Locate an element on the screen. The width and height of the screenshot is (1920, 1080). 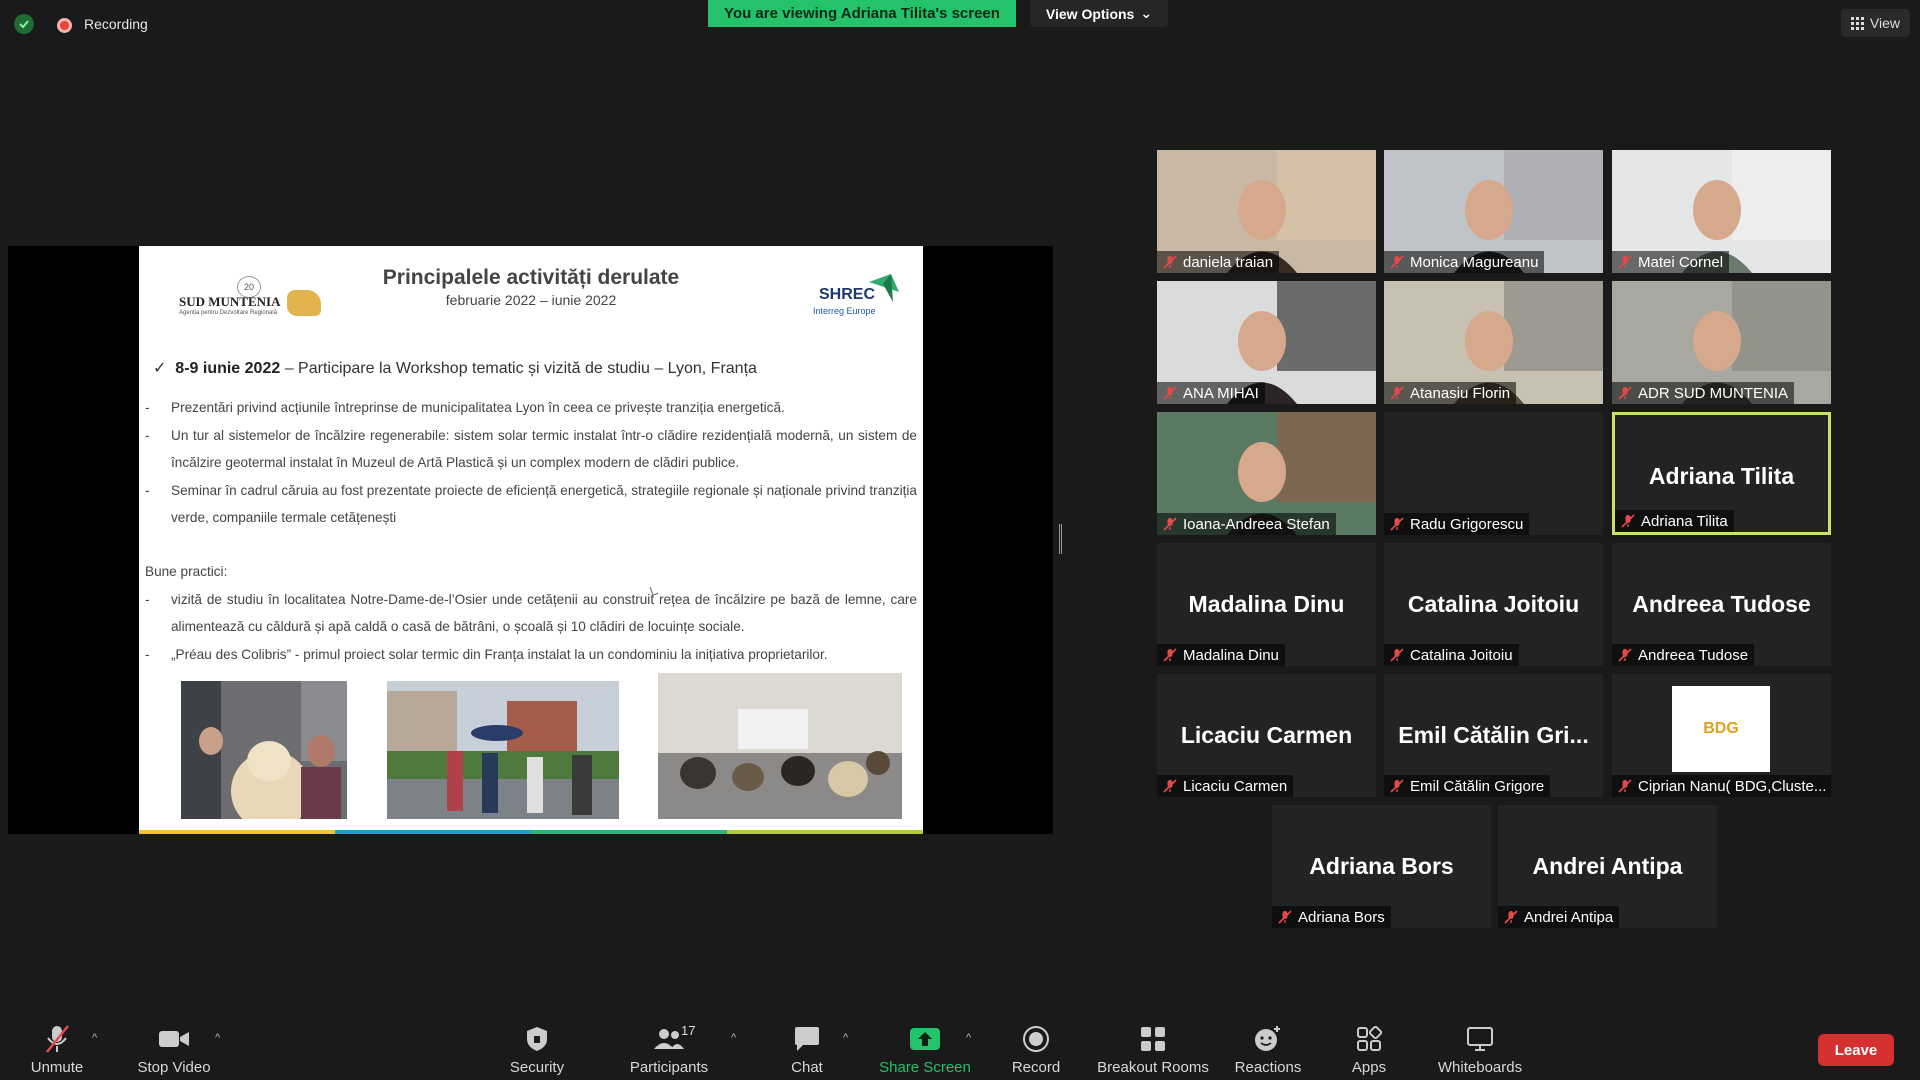
viewing-screen-banner: You are viewing Adriana Tilita's screen is located at coordinates (862, 13).